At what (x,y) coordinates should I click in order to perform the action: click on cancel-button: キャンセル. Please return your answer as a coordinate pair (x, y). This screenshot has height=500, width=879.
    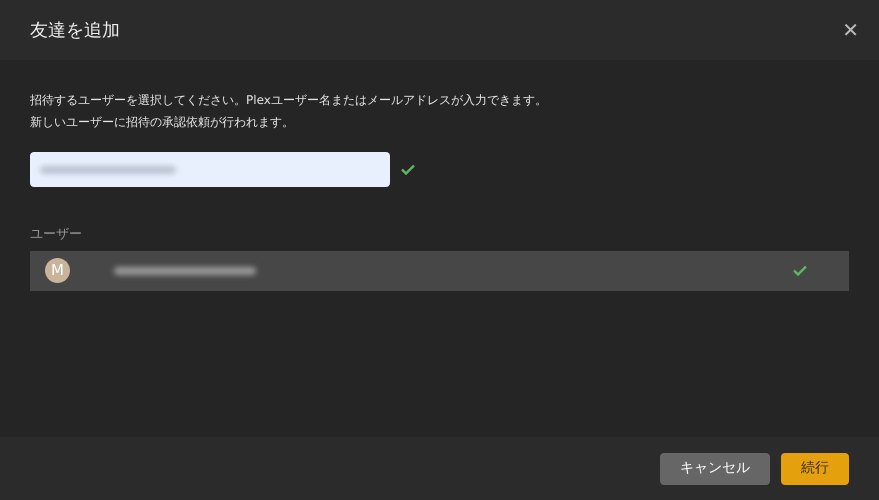
    Looking at the image, I should click on (715, 468).